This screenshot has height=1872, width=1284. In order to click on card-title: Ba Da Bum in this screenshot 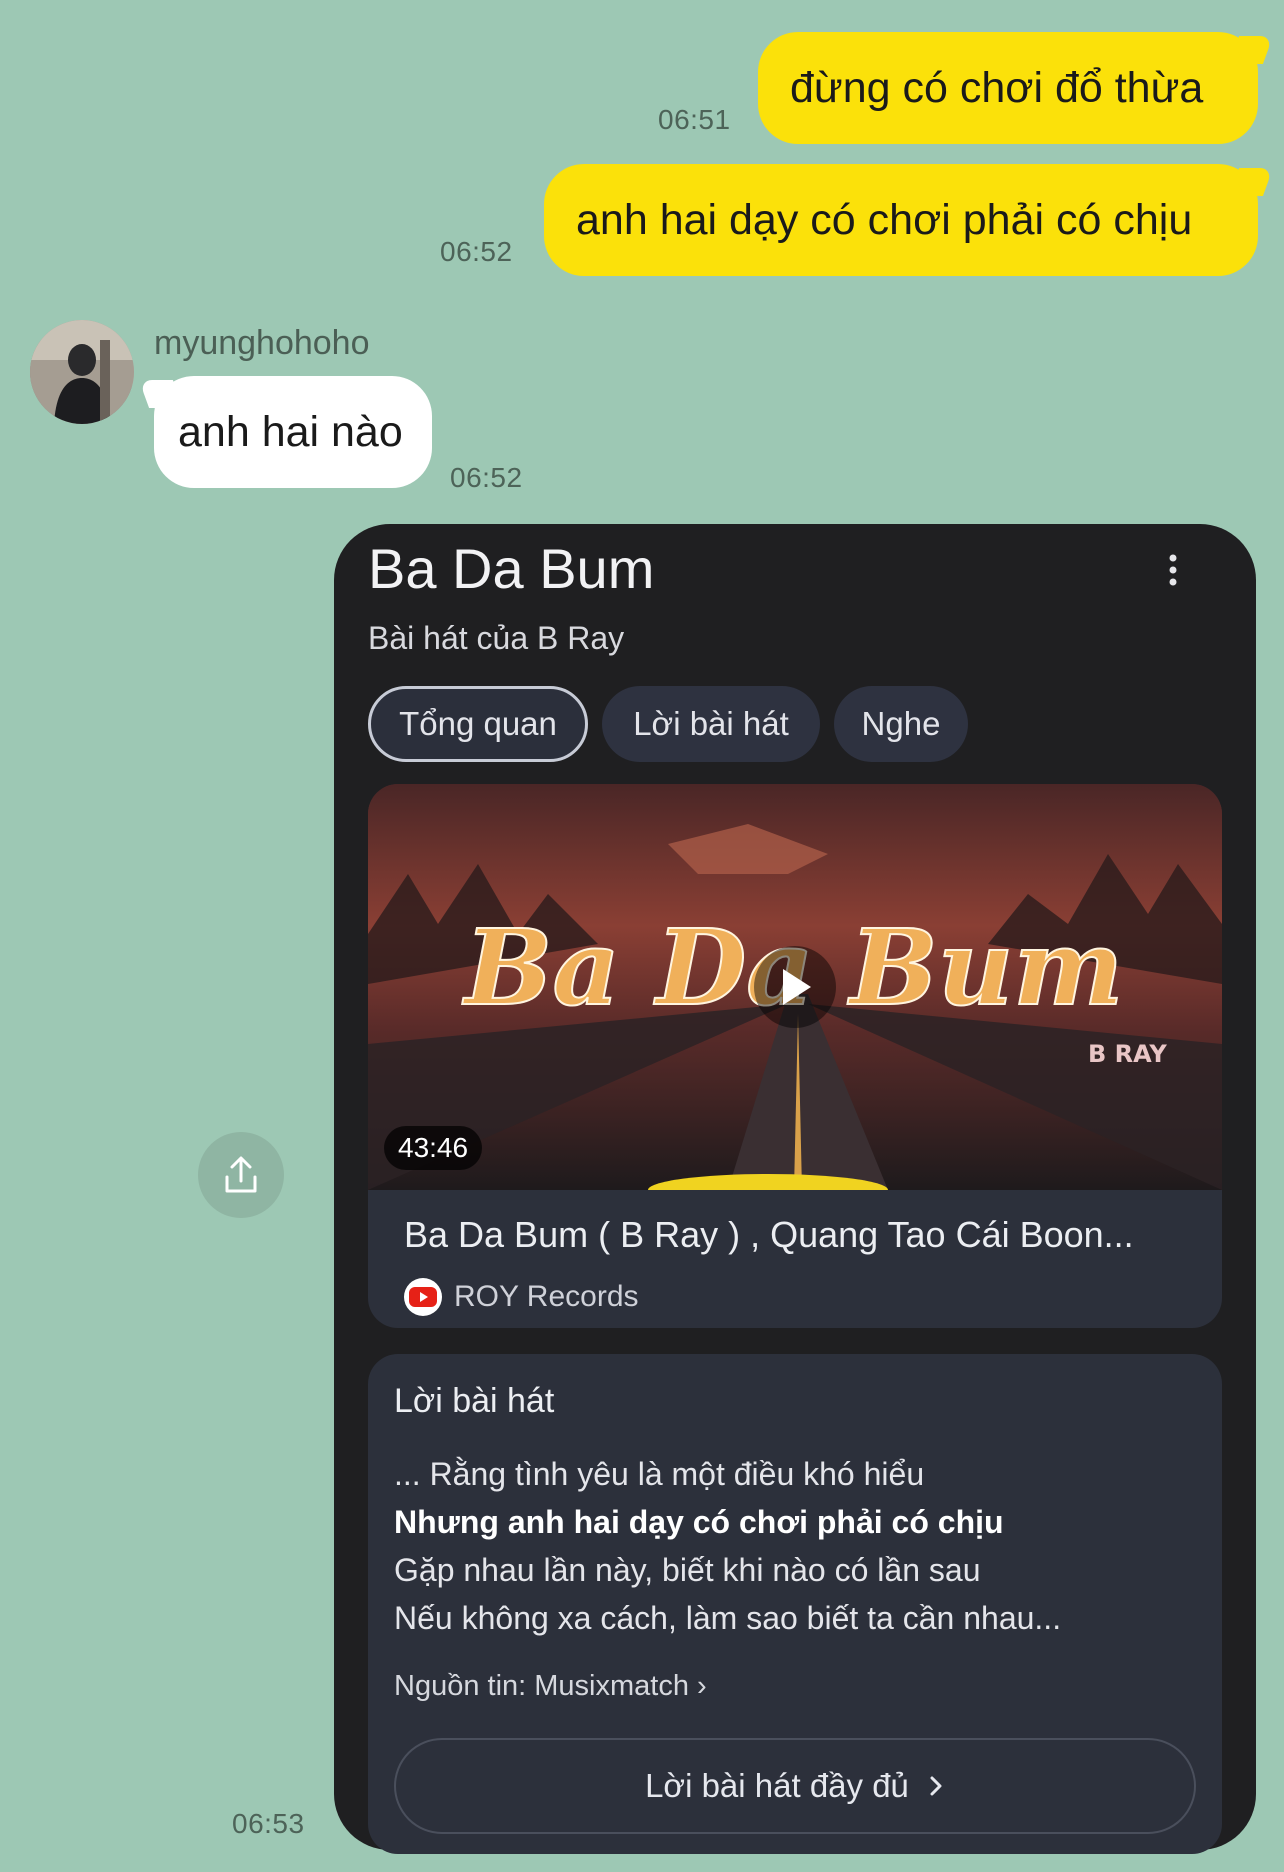, I will do `click(511, 568)`.